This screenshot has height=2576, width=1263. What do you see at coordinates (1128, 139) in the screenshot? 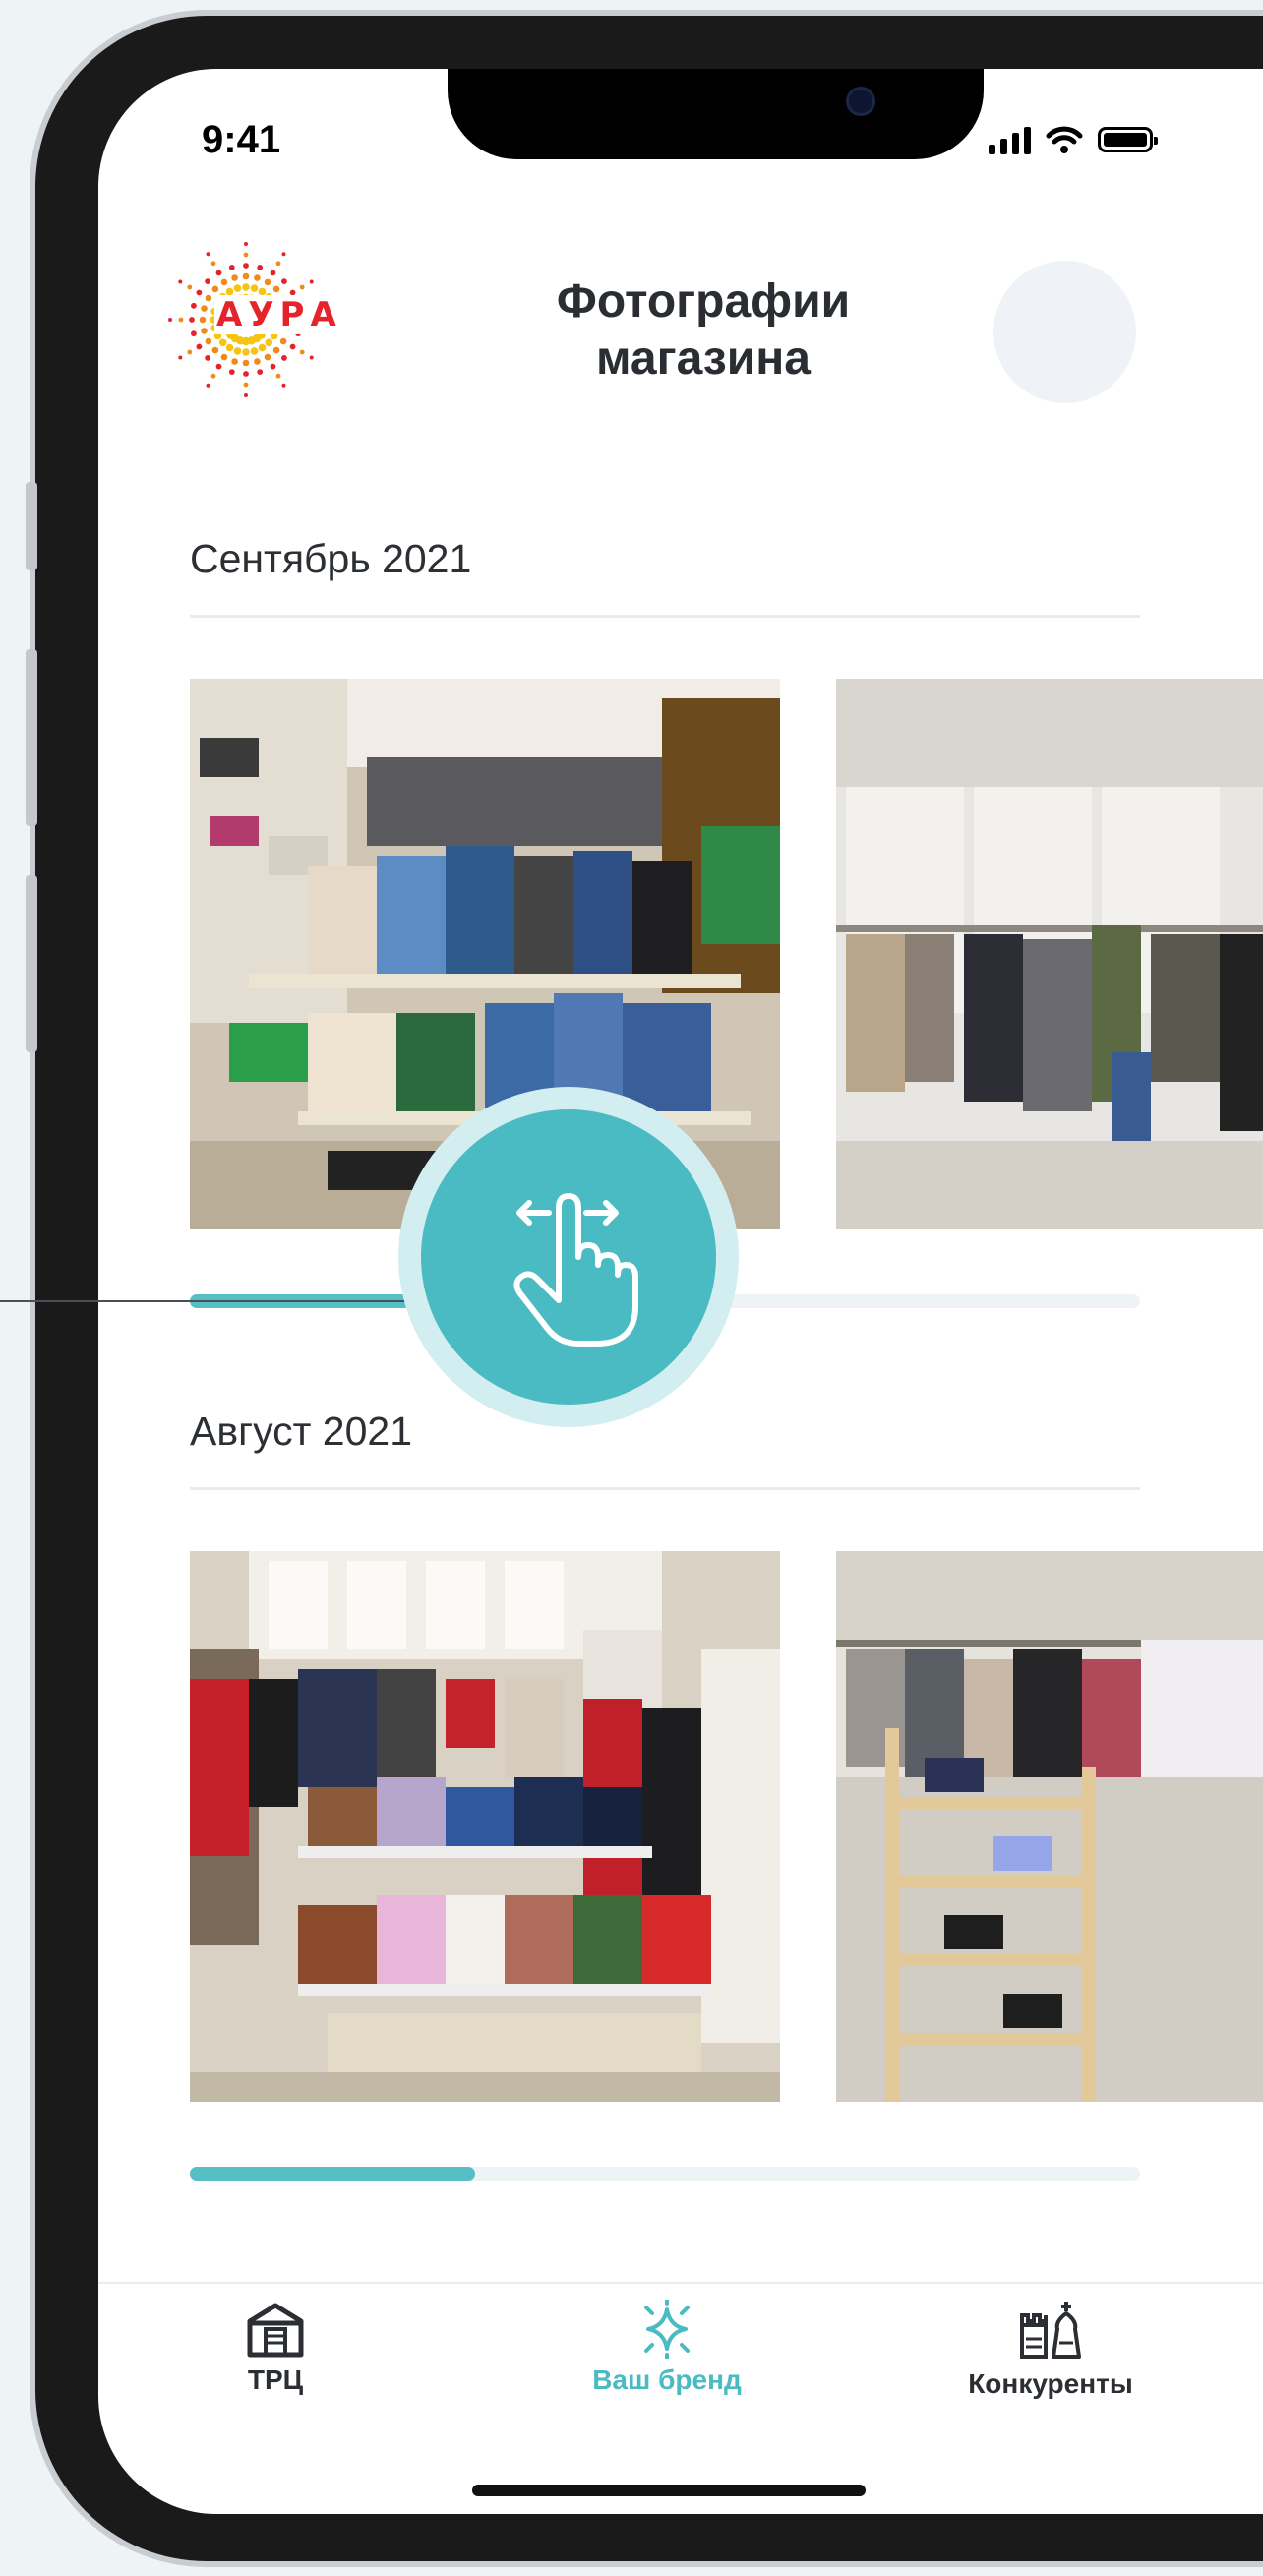
I see `battery-icon` at bounding box center [1128, 139].